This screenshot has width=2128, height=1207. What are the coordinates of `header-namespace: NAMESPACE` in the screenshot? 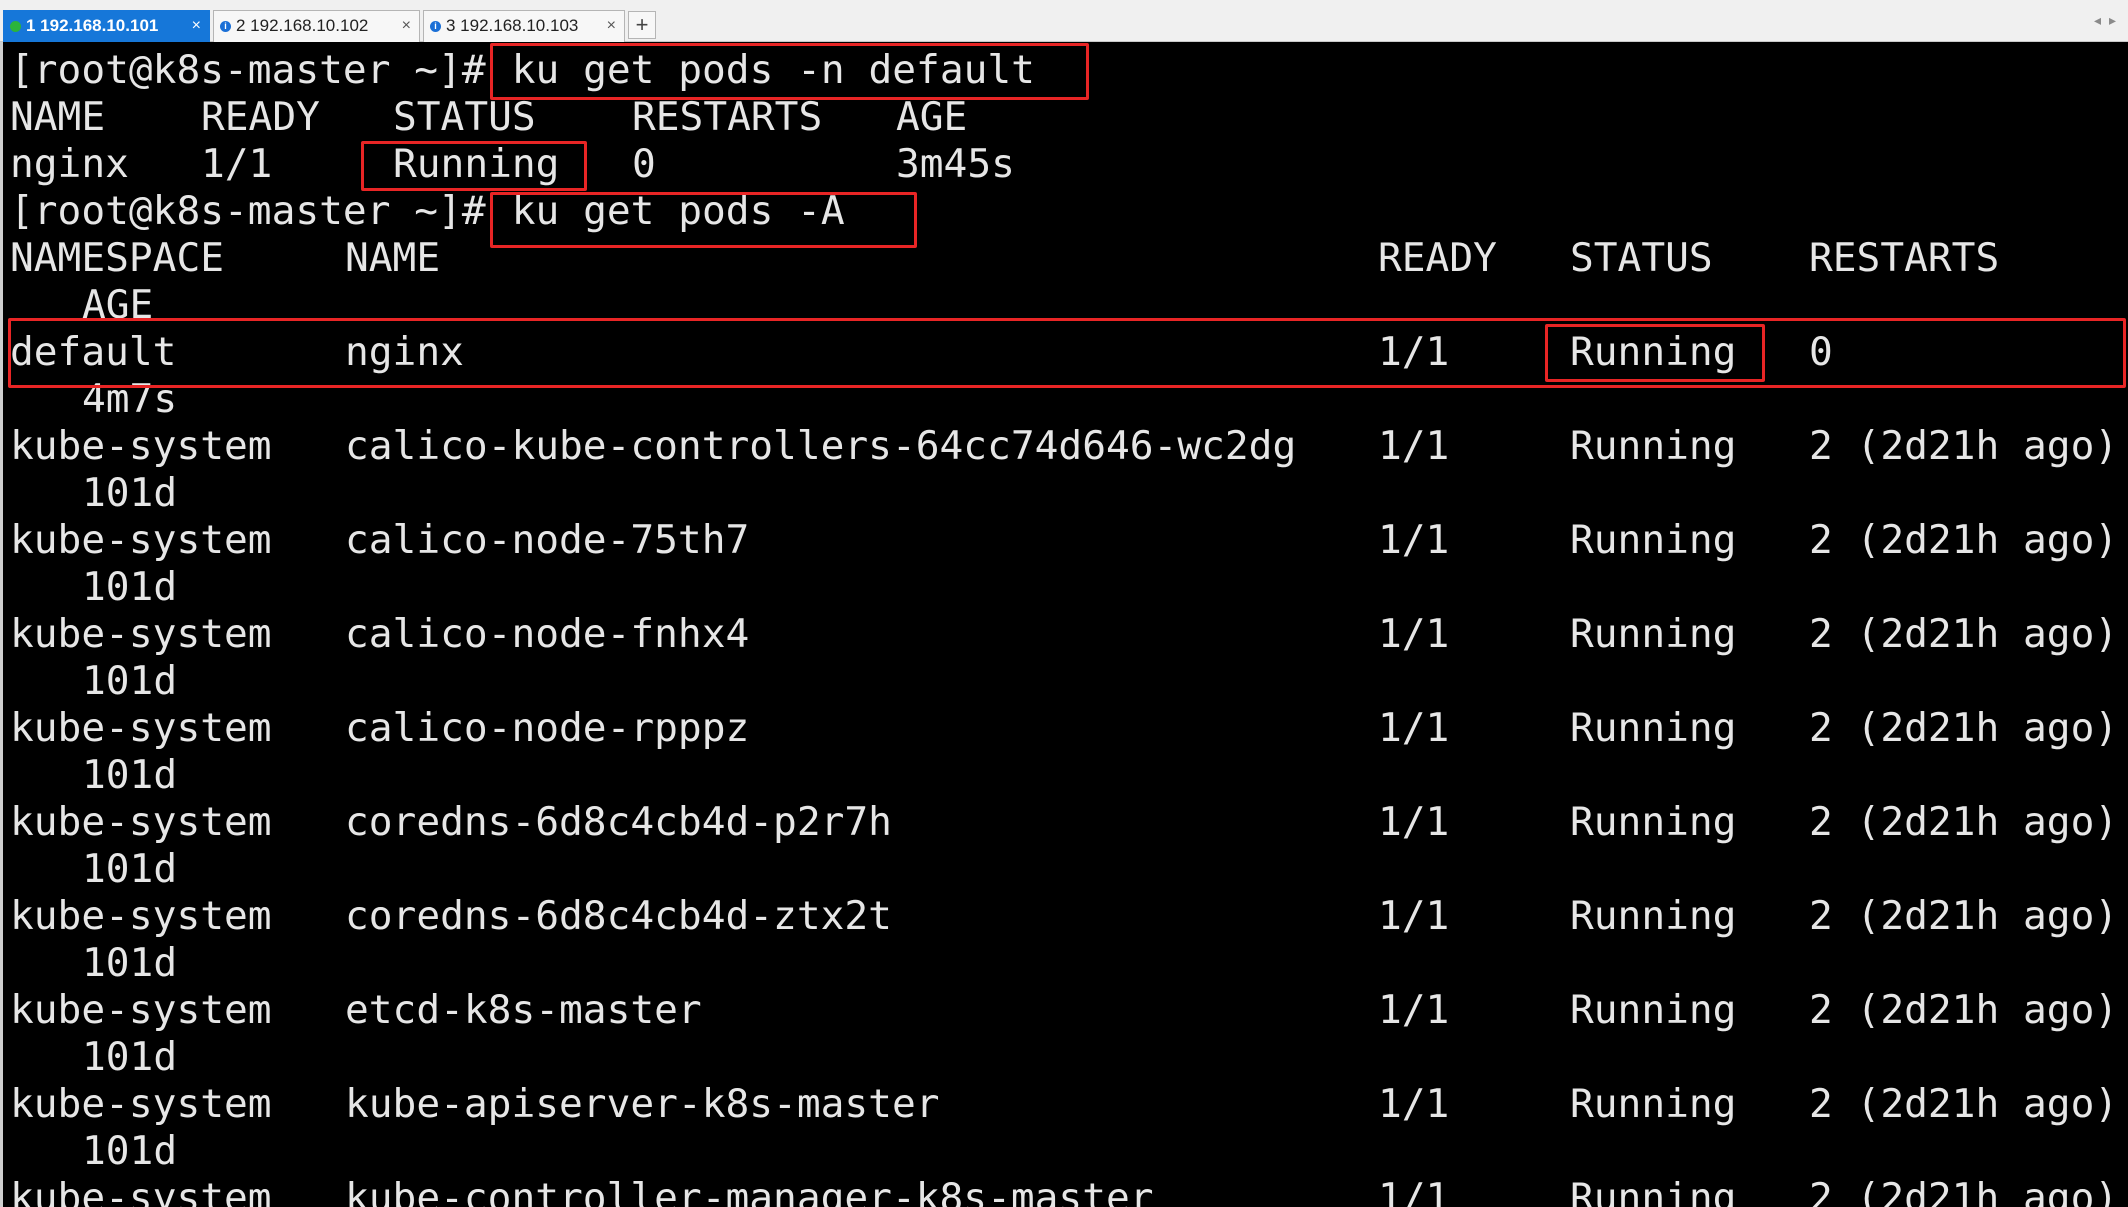 It's located at (117, 258).